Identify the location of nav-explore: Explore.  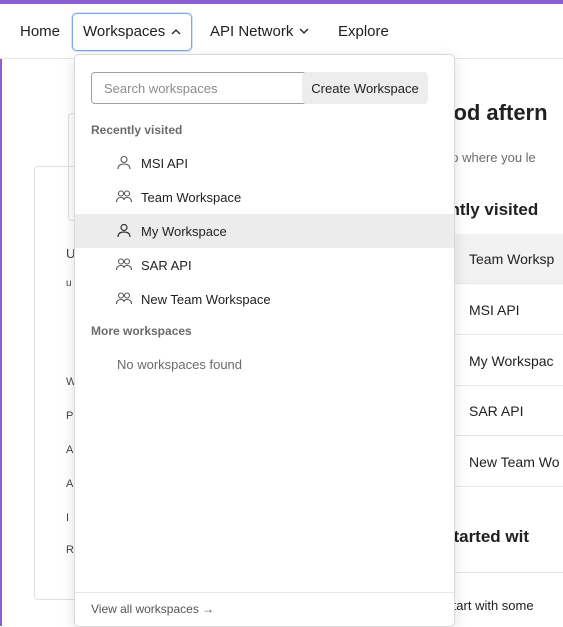
(363, 32).